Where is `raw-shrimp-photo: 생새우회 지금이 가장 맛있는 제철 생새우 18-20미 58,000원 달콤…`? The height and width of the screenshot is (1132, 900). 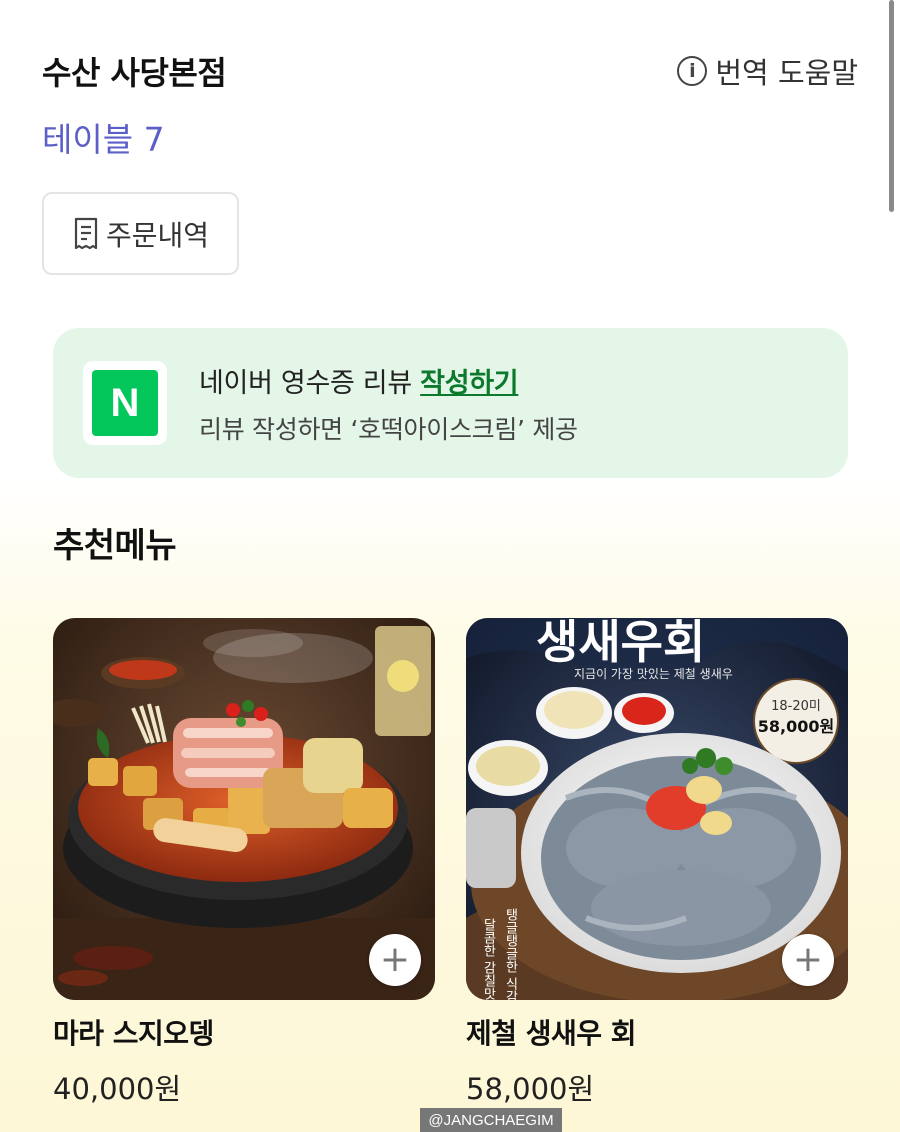 raw-shrimp-photo: 생새우회 지금이 가장 맛있는 제철 생새우 18-20미 58,000원 달콤… is located at coordinates (657, 809).